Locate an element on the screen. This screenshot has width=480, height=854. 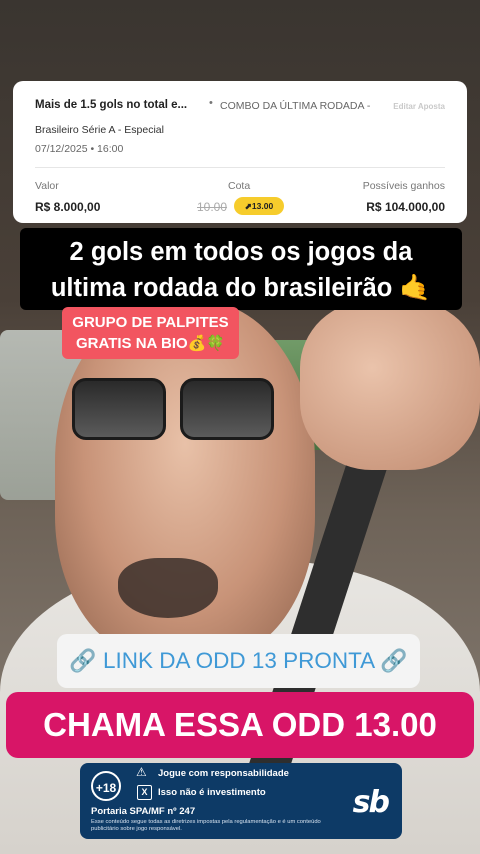
divider is located at coordinates (240, 167).